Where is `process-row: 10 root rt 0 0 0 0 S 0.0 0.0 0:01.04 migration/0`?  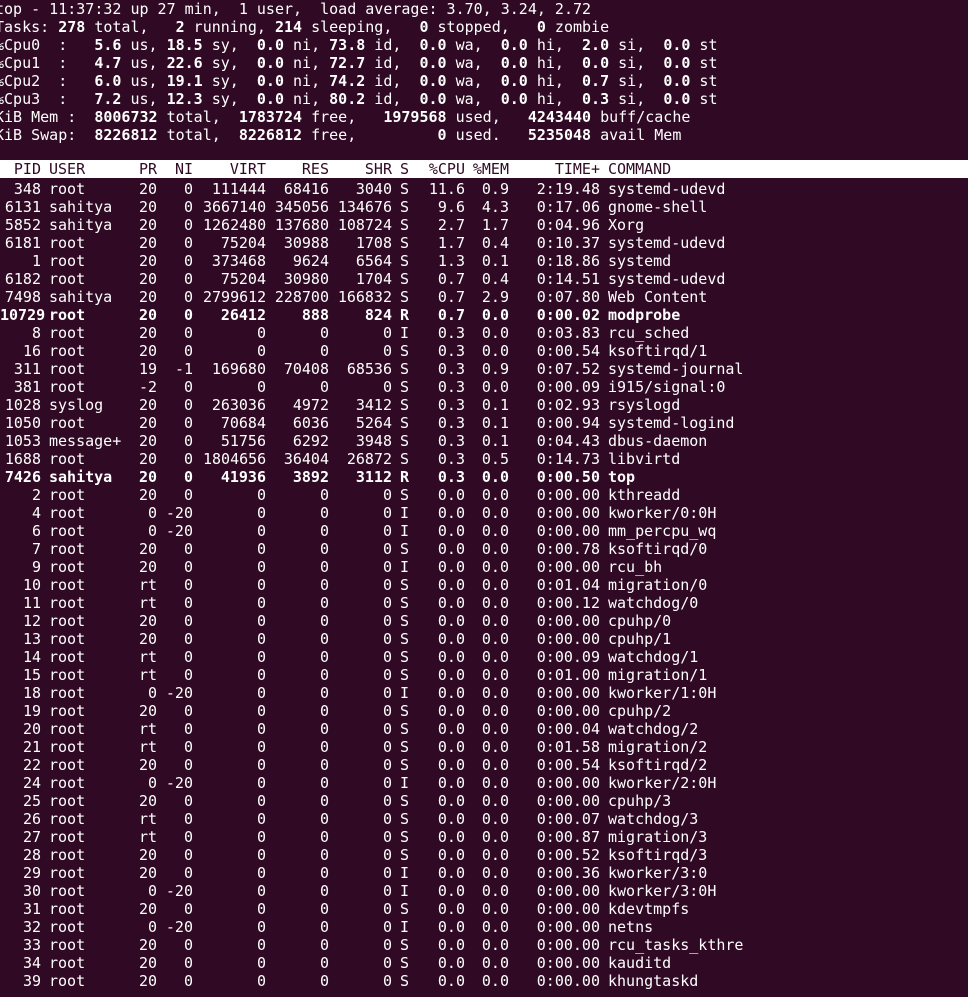 process-row: 10 root rt 0 0 0 0 S 0.0 0.0 0:01.04 migration/0 is located at coordinates (484, 585).